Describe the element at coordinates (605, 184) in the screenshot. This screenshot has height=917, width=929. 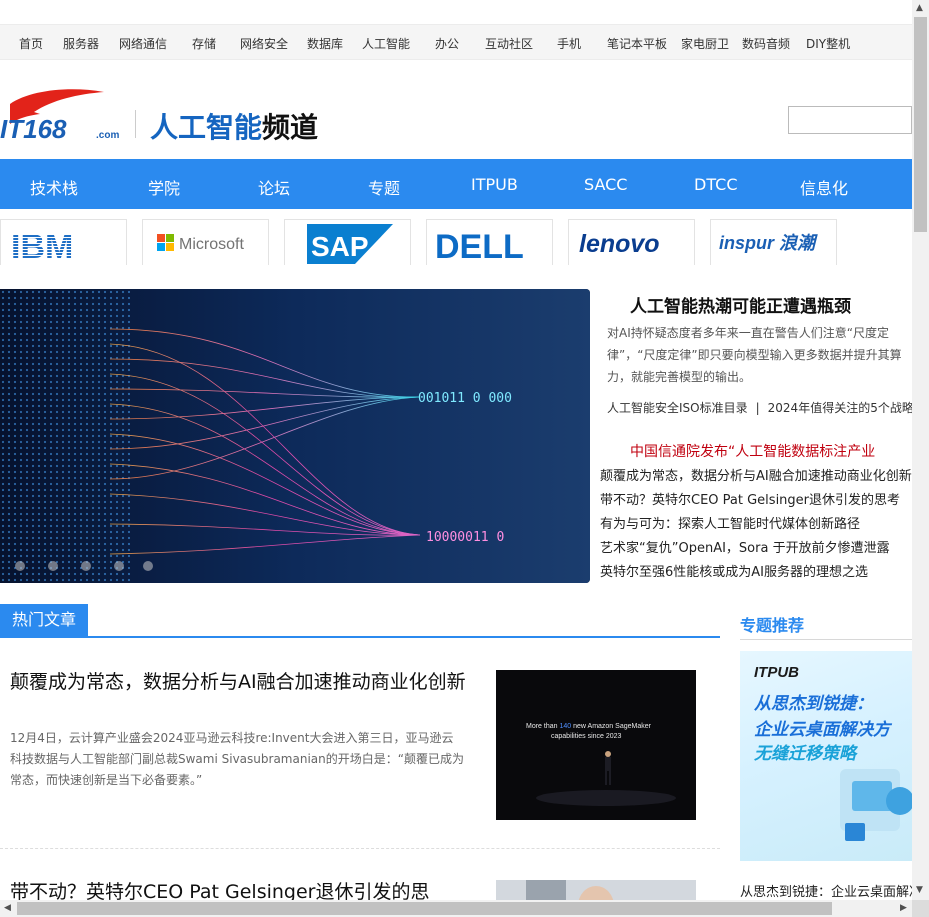
I see `main-nav-item-sacc: SACC` at that location.